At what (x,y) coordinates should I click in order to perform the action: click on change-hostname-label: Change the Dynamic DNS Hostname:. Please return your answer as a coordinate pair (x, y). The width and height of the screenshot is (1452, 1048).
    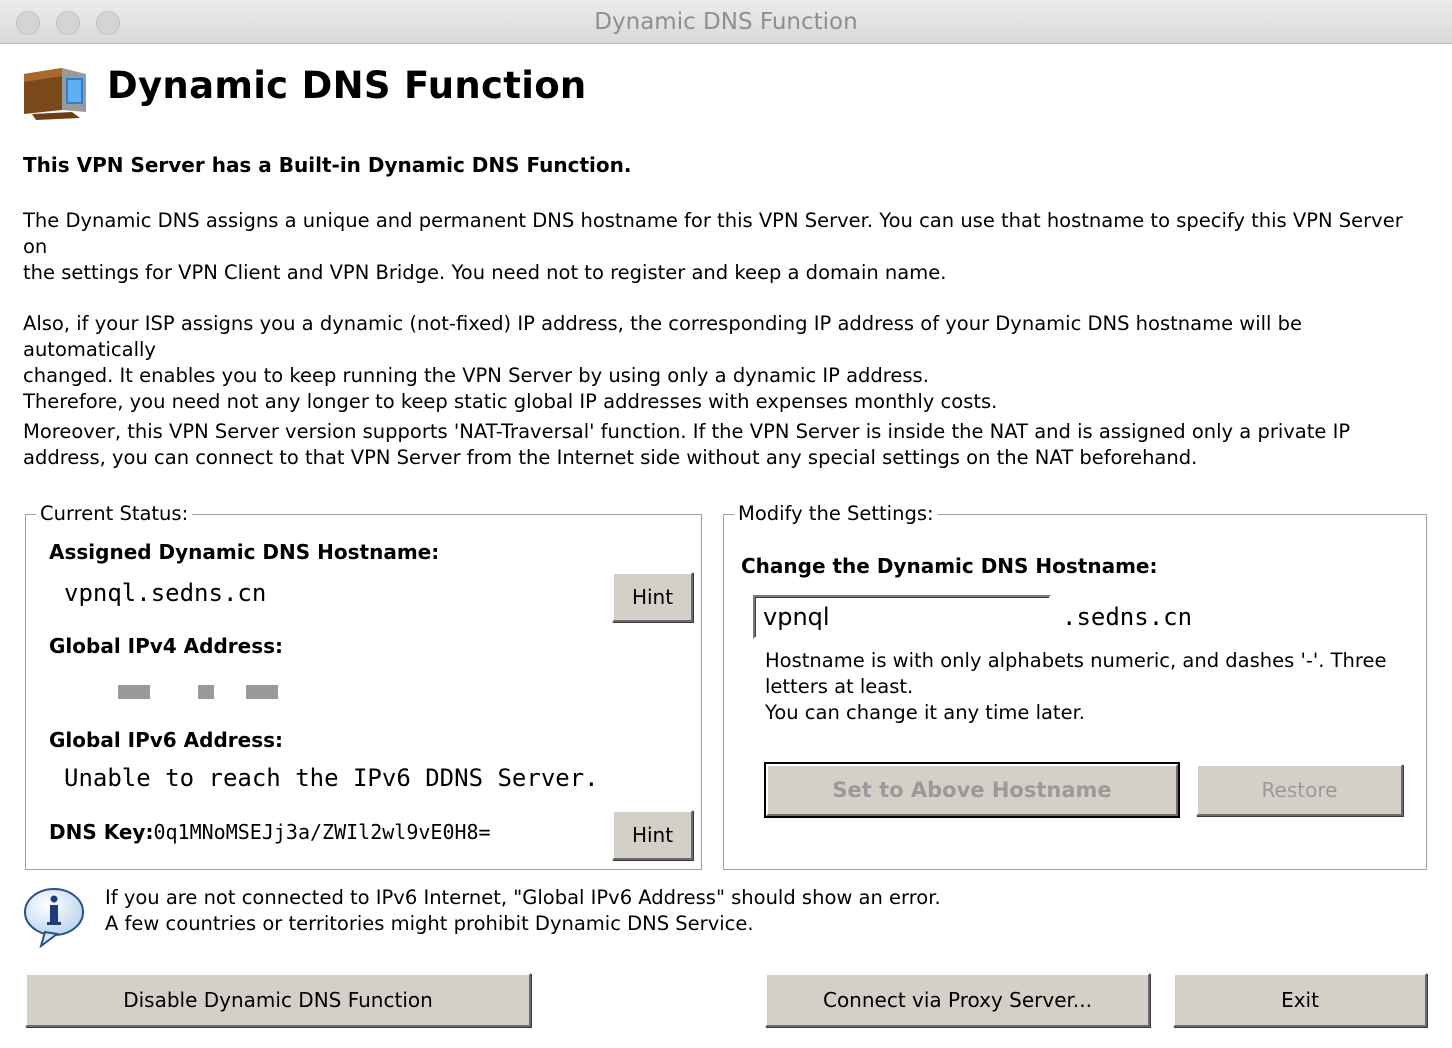
    Looking at the image, I should click on (949, 566).